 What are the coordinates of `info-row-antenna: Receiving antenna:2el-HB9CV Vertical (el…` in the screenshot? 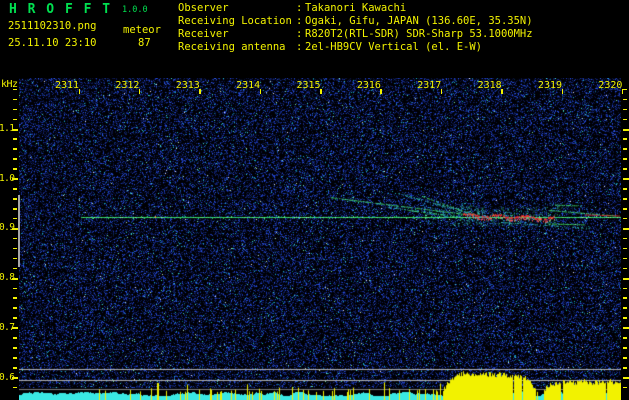 It's located at (355, 47).